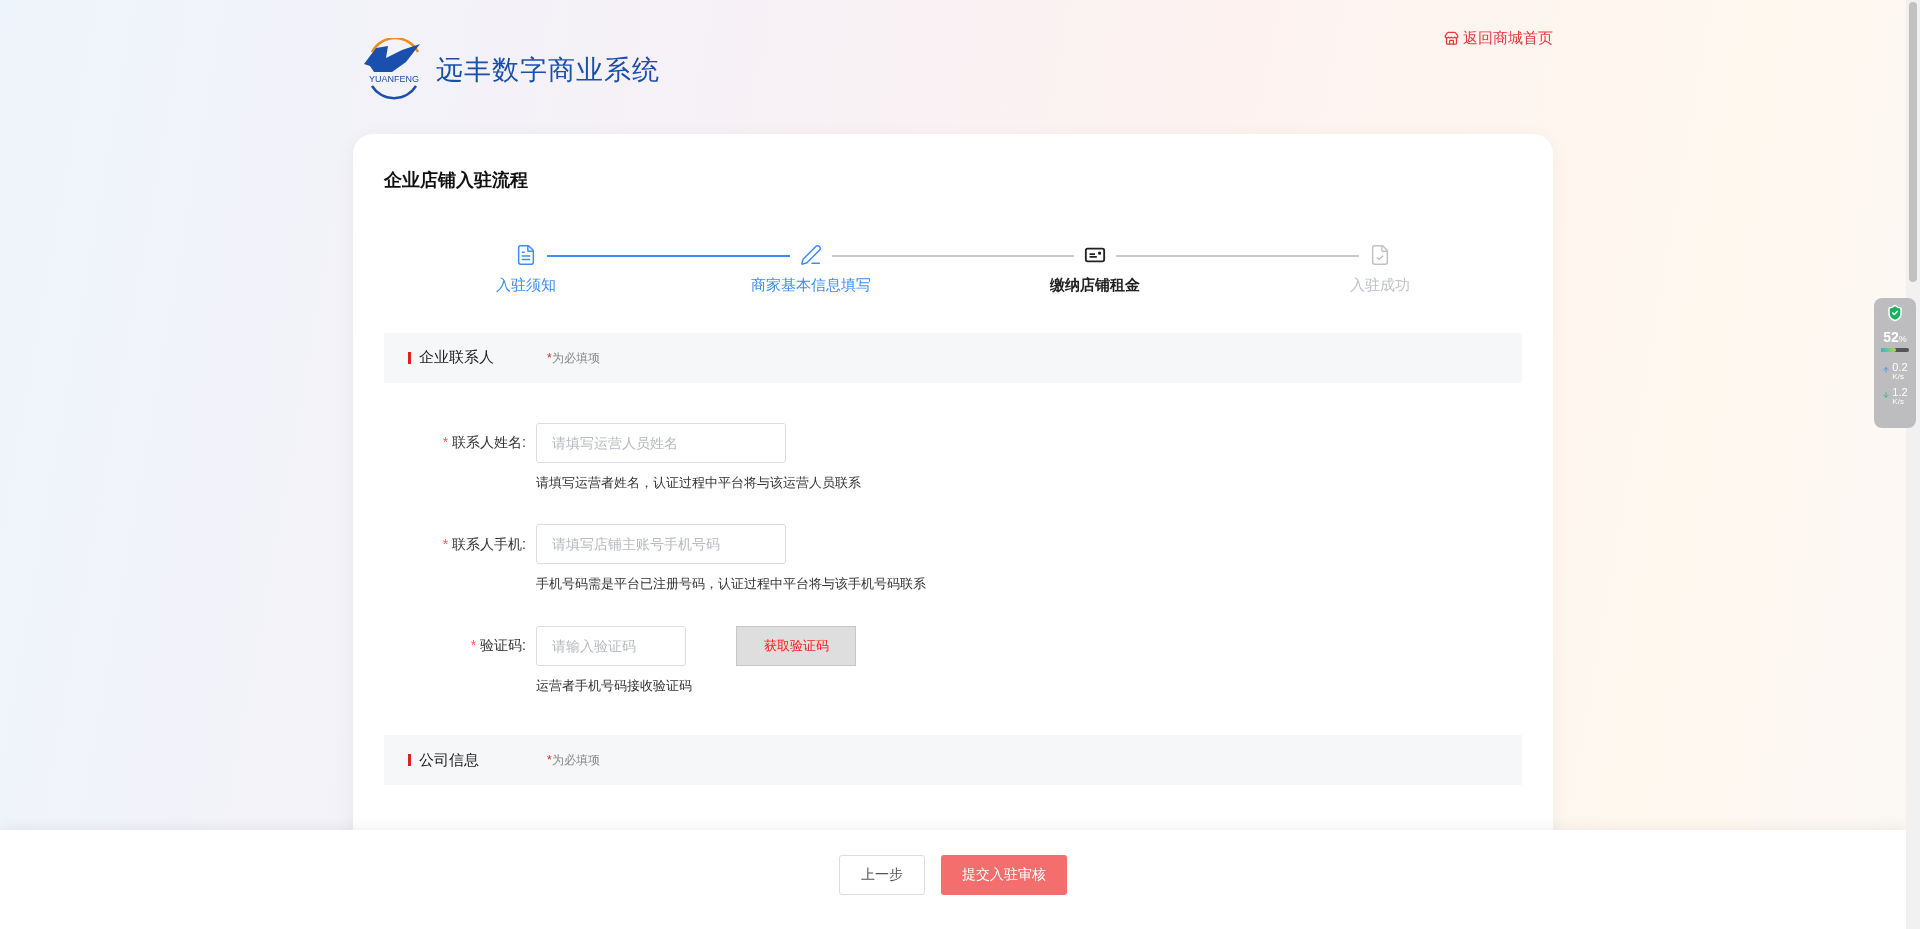  I want to click on field-hint: 运营者手机号码接收验证码, so click(614, 685).